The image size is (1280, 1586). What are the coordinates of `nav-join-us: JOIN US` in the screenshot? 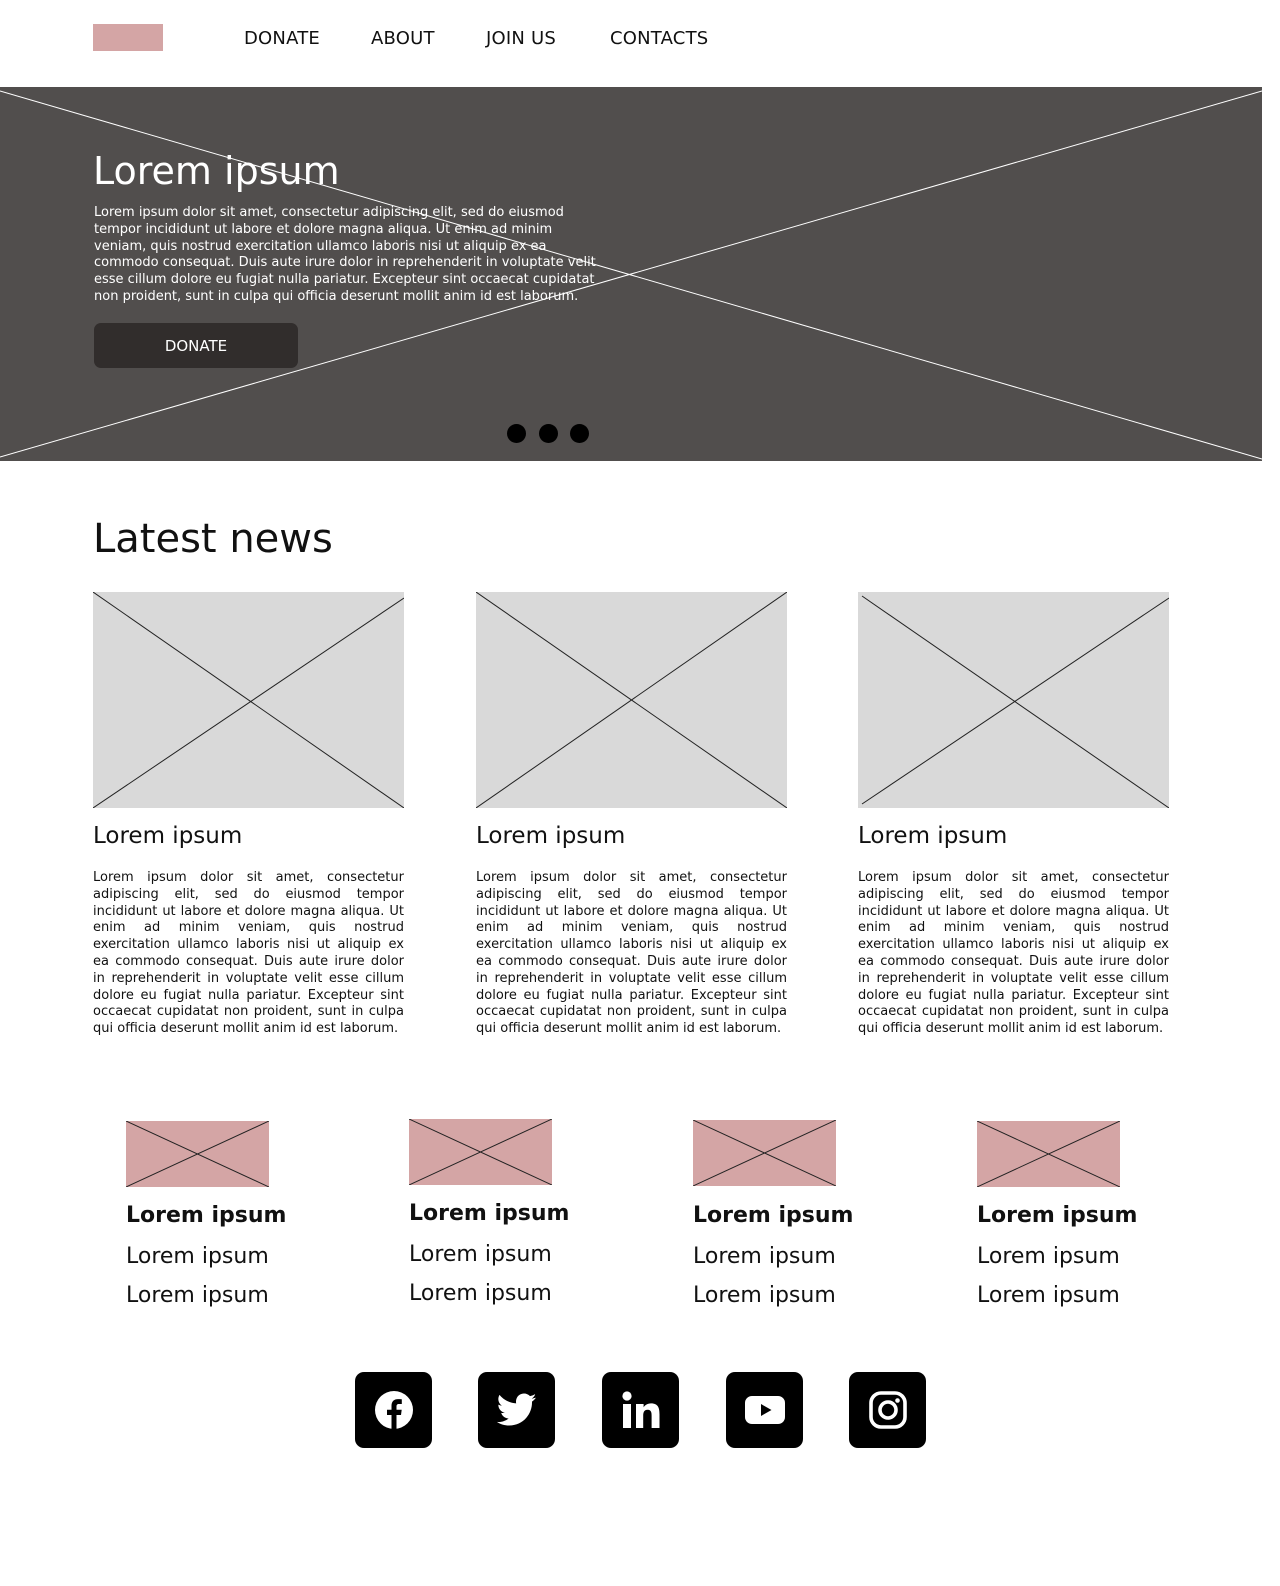 It's located at (521, 38).